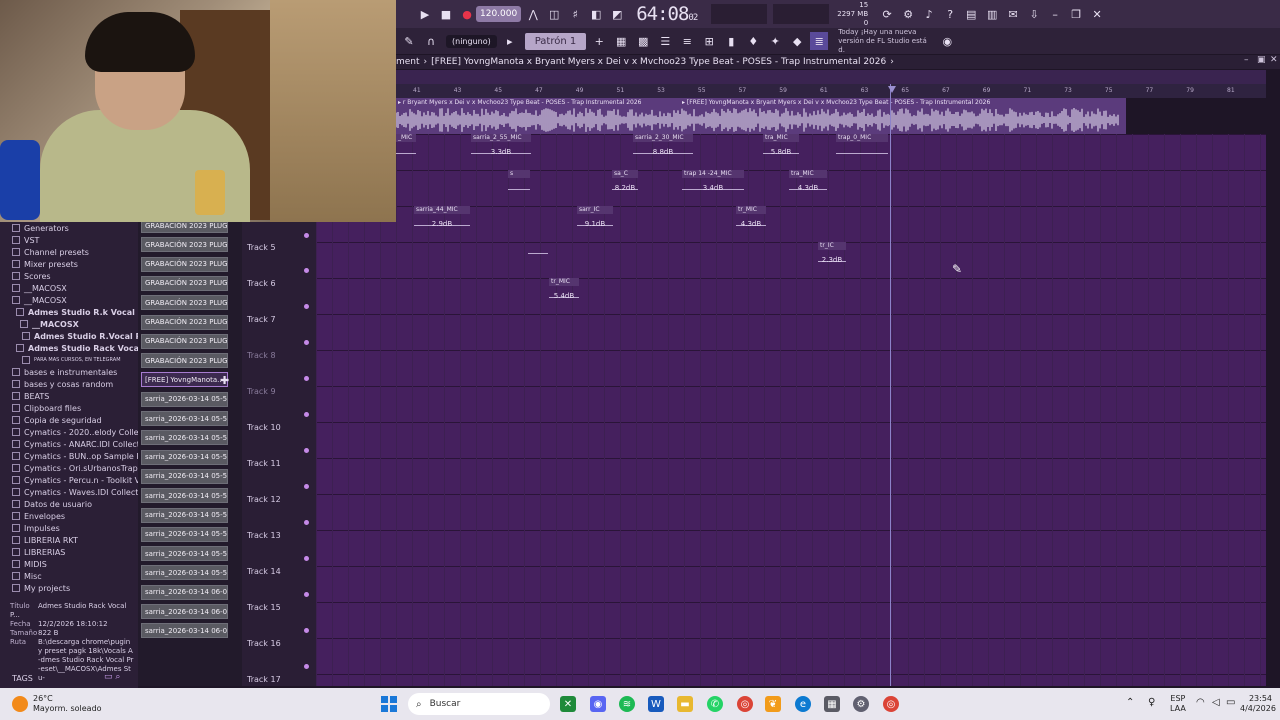 The image size is (1280, 720). What do you see at coordinates (479, 704) in the screenshot?
I see `taskbar-search: ⌕ Buscar` at bounding box center [479, 704].